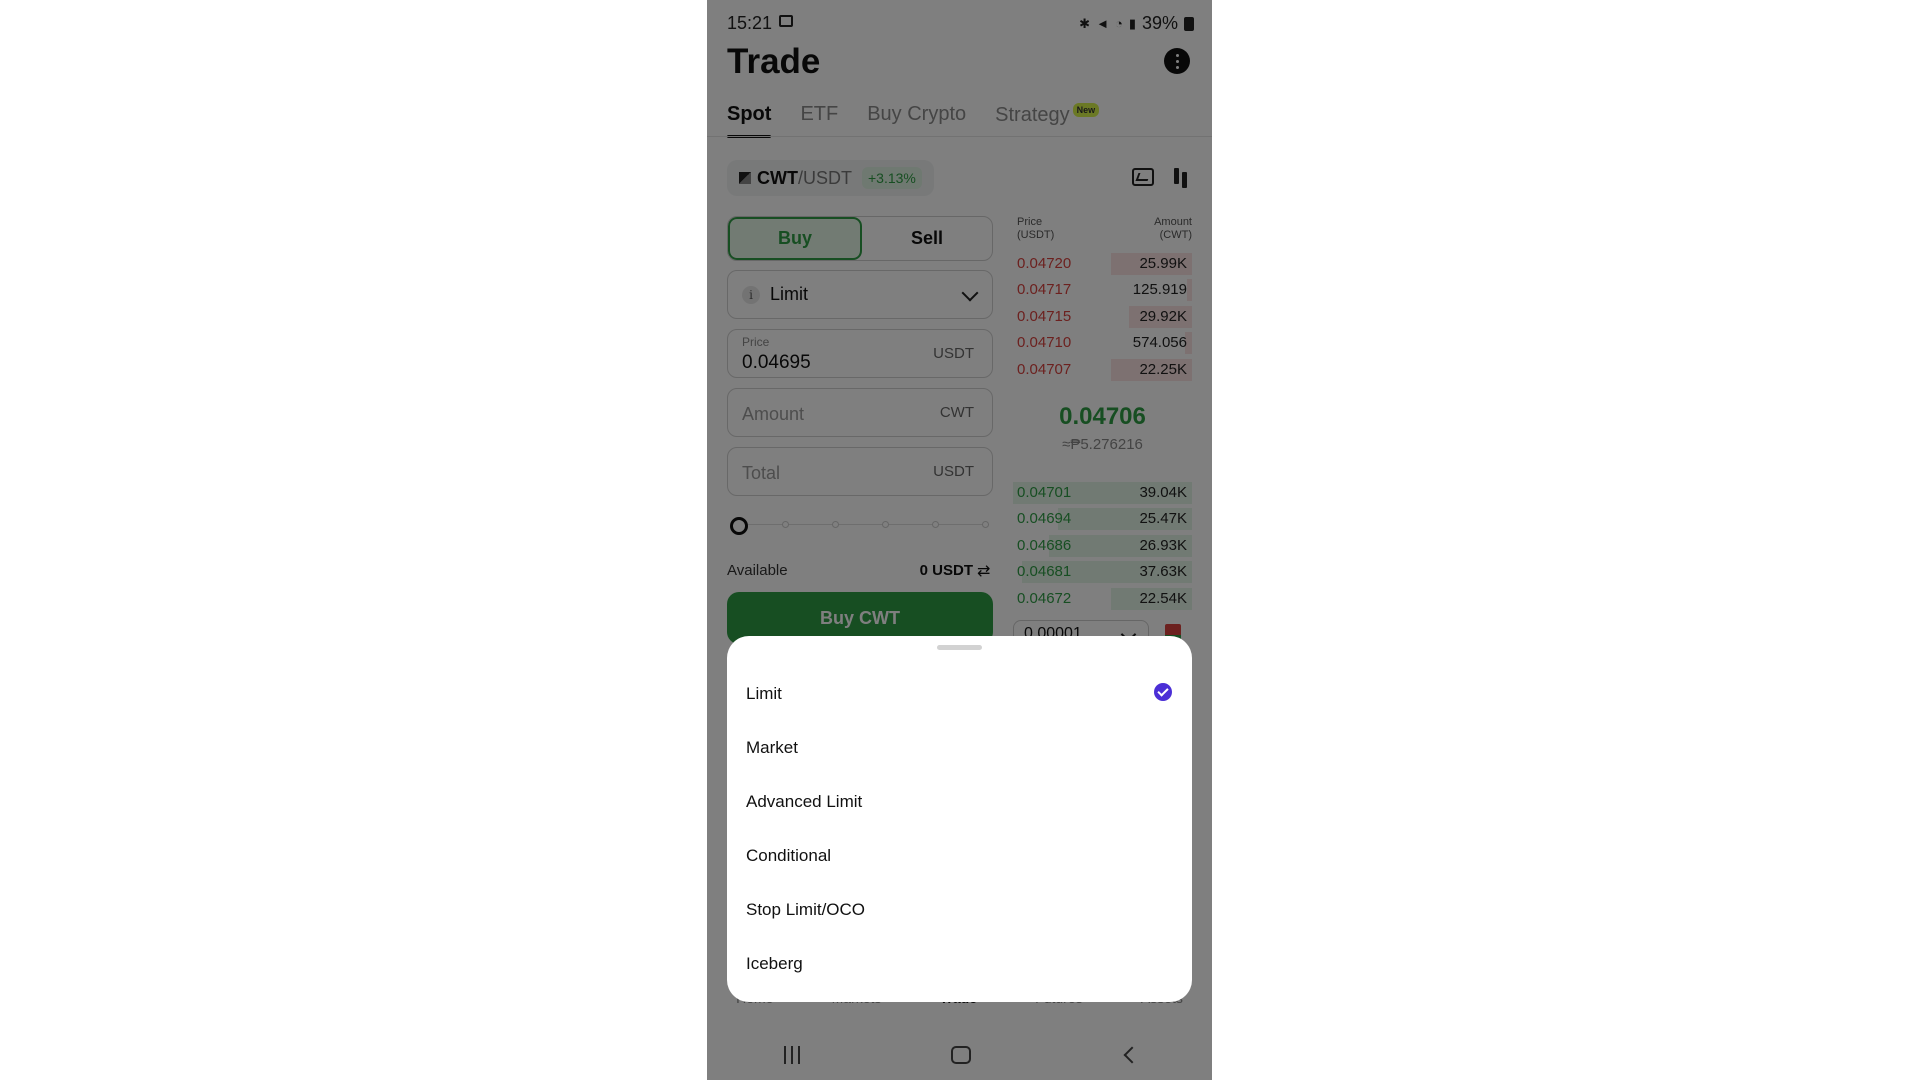 The image size is (1920, 1080). What do you see at coordinates (956, 856) in the screenshot?
I see `option-conditional: Conditional` at bounding box center [956, 856].